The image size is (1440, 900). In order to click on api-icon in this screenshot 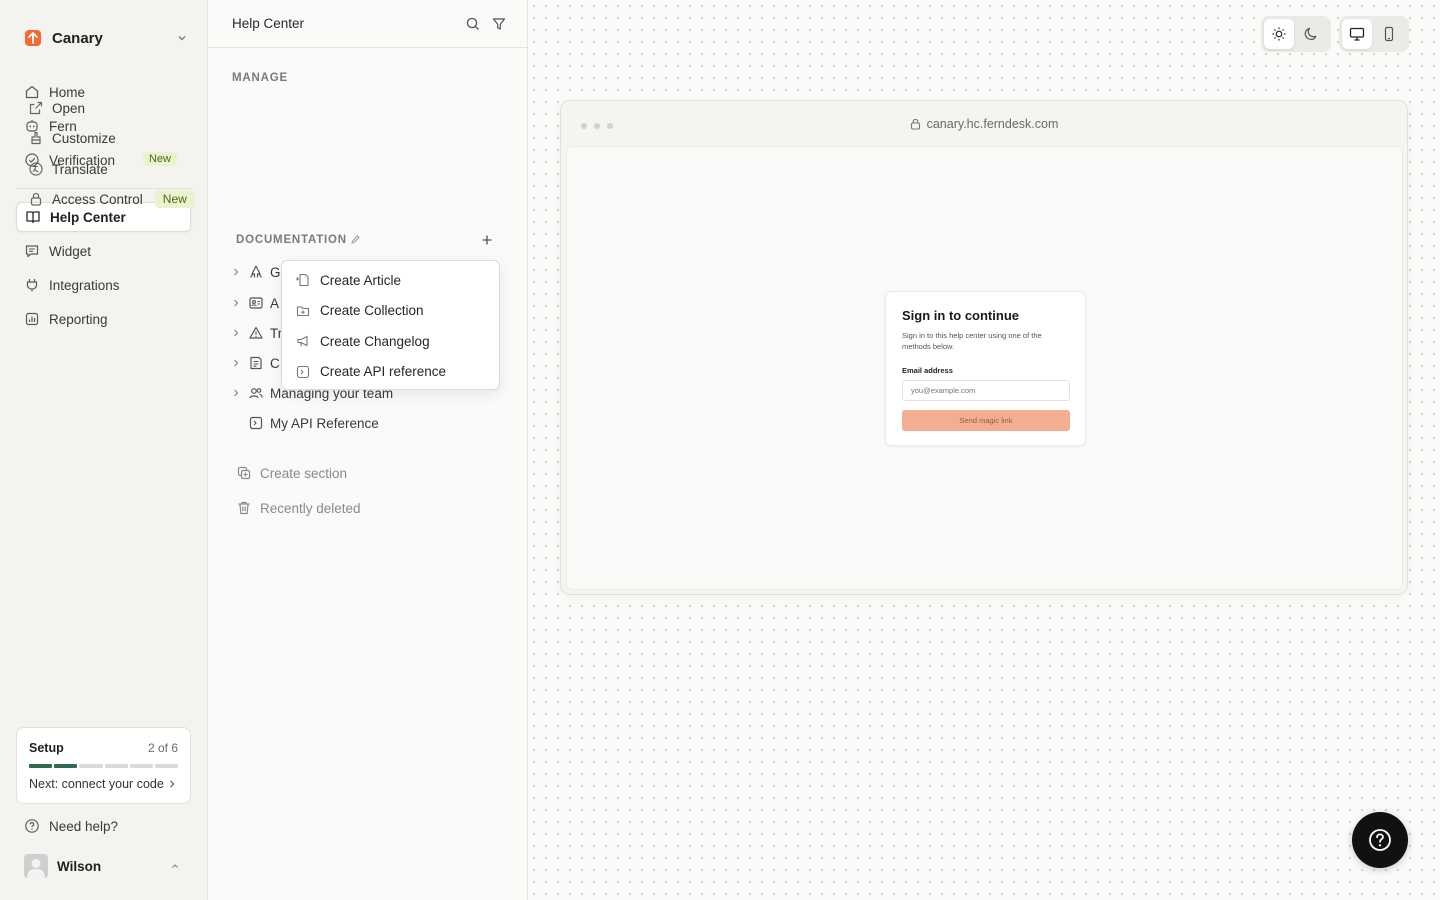, I will do `click(303, 372)`.